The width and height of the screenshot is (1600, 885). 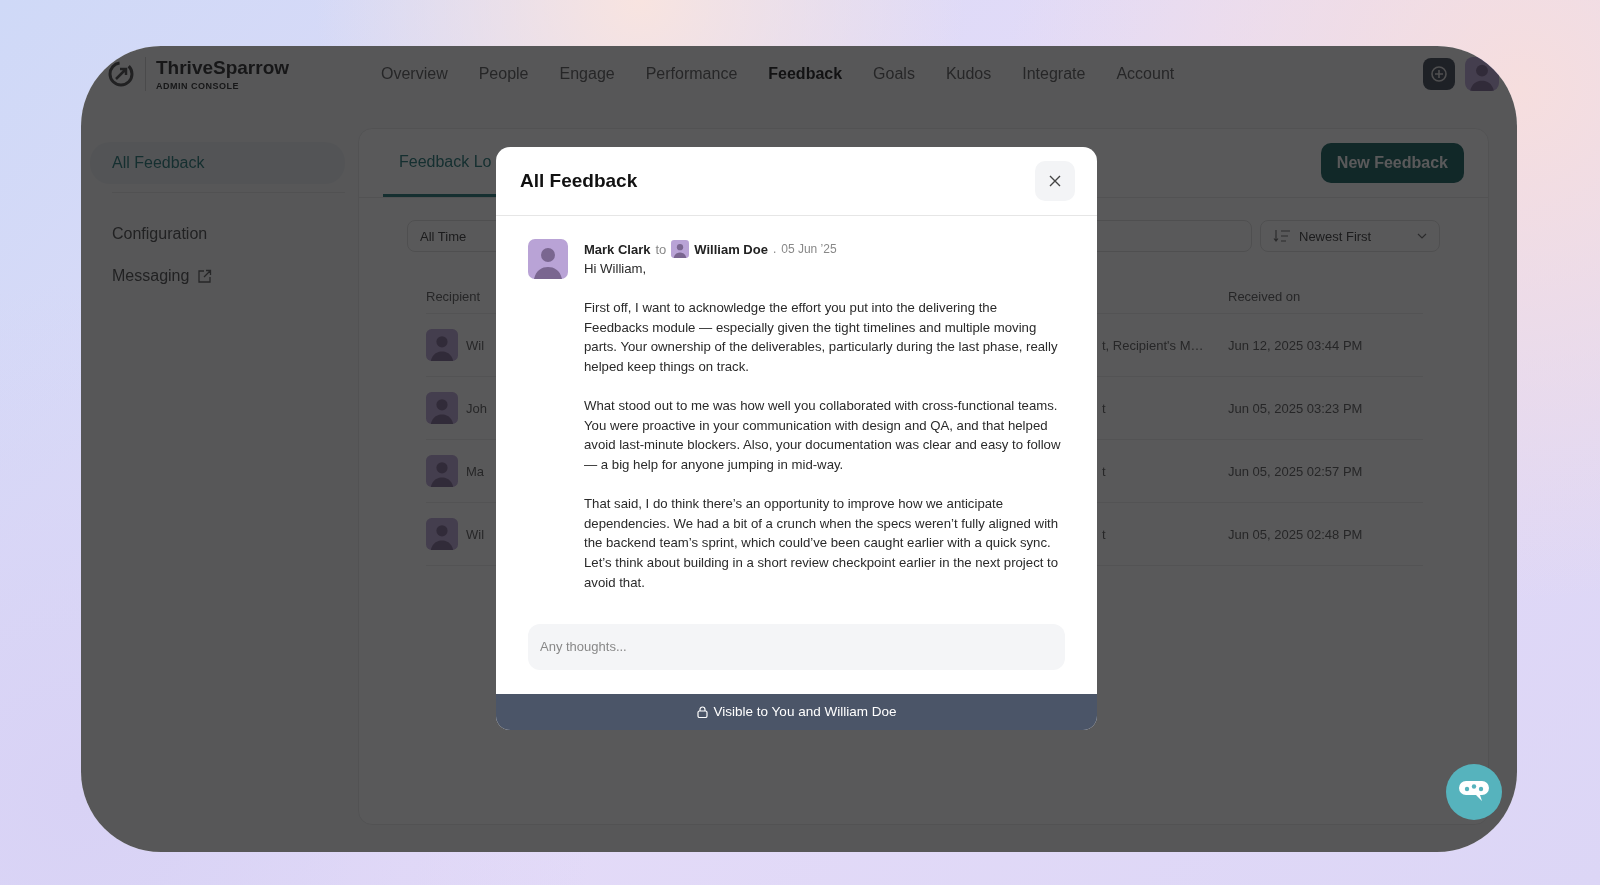 I want to click on message-paragraph: First off, I want to acknowledge the effort you put into the delivering the Feedbacks module — especially given the tight timelines and multiple moving parts. Your ownership of the deliverables, particularly during the last phase, really helped keep things on track., so click(x=821, y=337).